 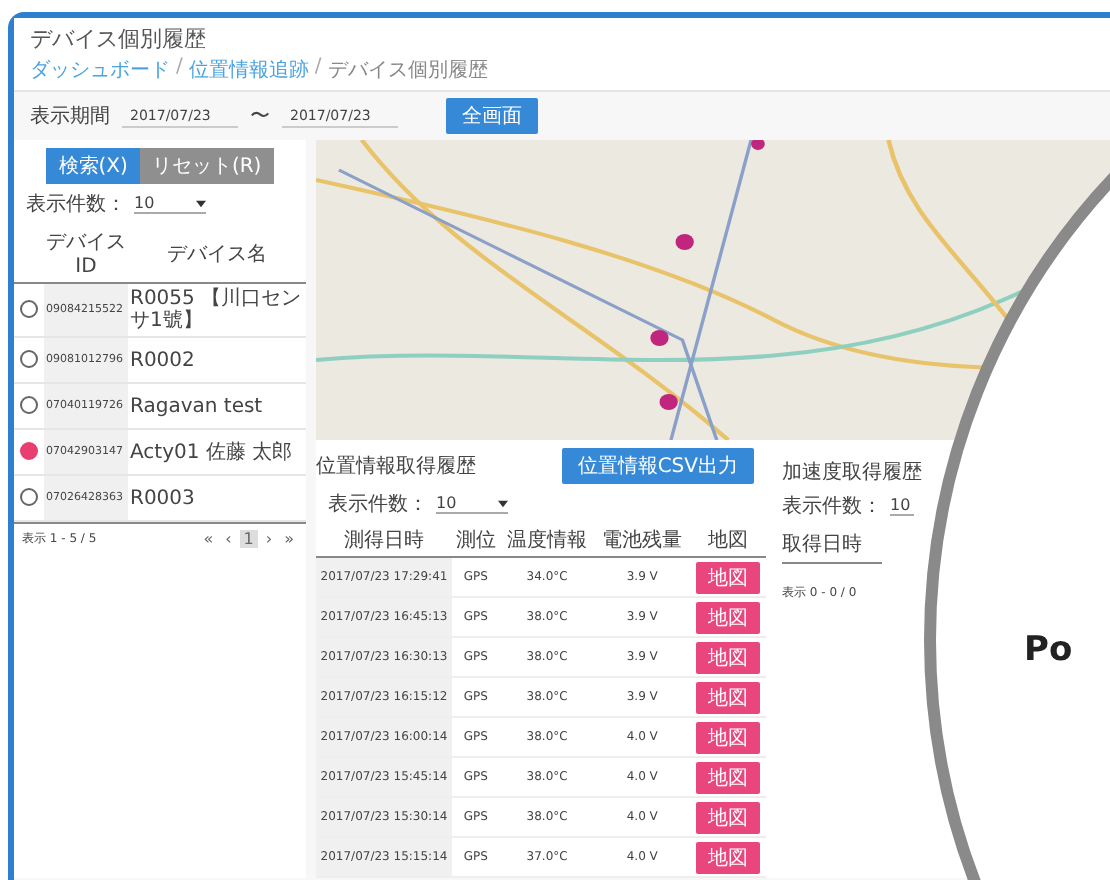 What do you see at coordinates (93, 166) in the screenshot?
I see `tab: 検索(X)` at bounding box center [93, 166].